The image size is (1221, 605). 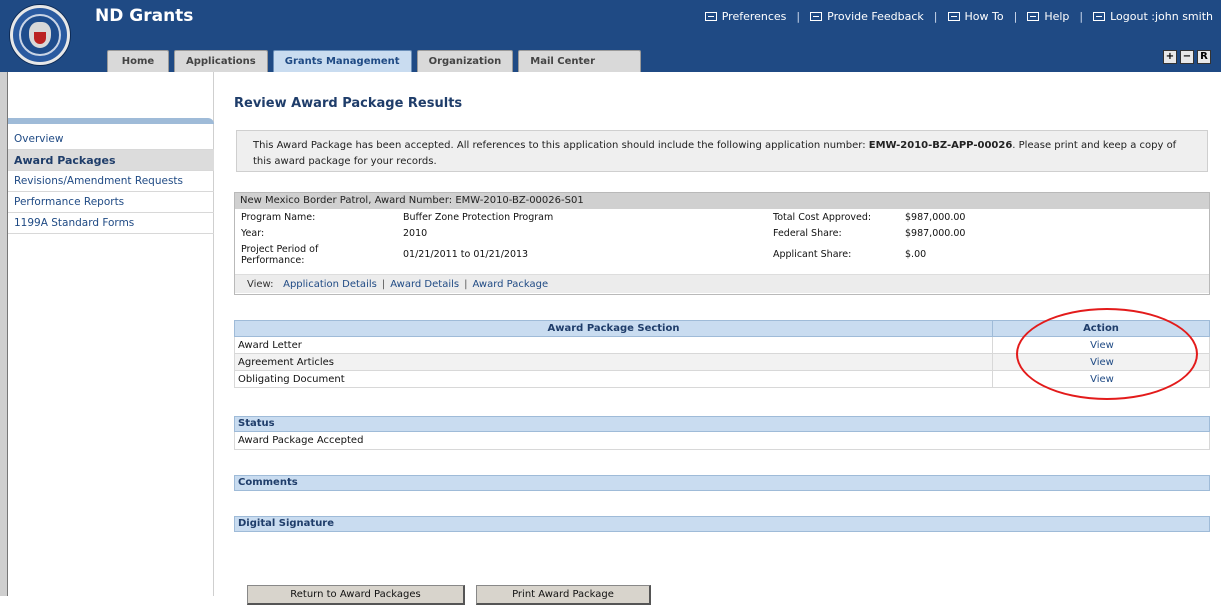 I want to click on year-value: 2010, so click(x=415, y=233).